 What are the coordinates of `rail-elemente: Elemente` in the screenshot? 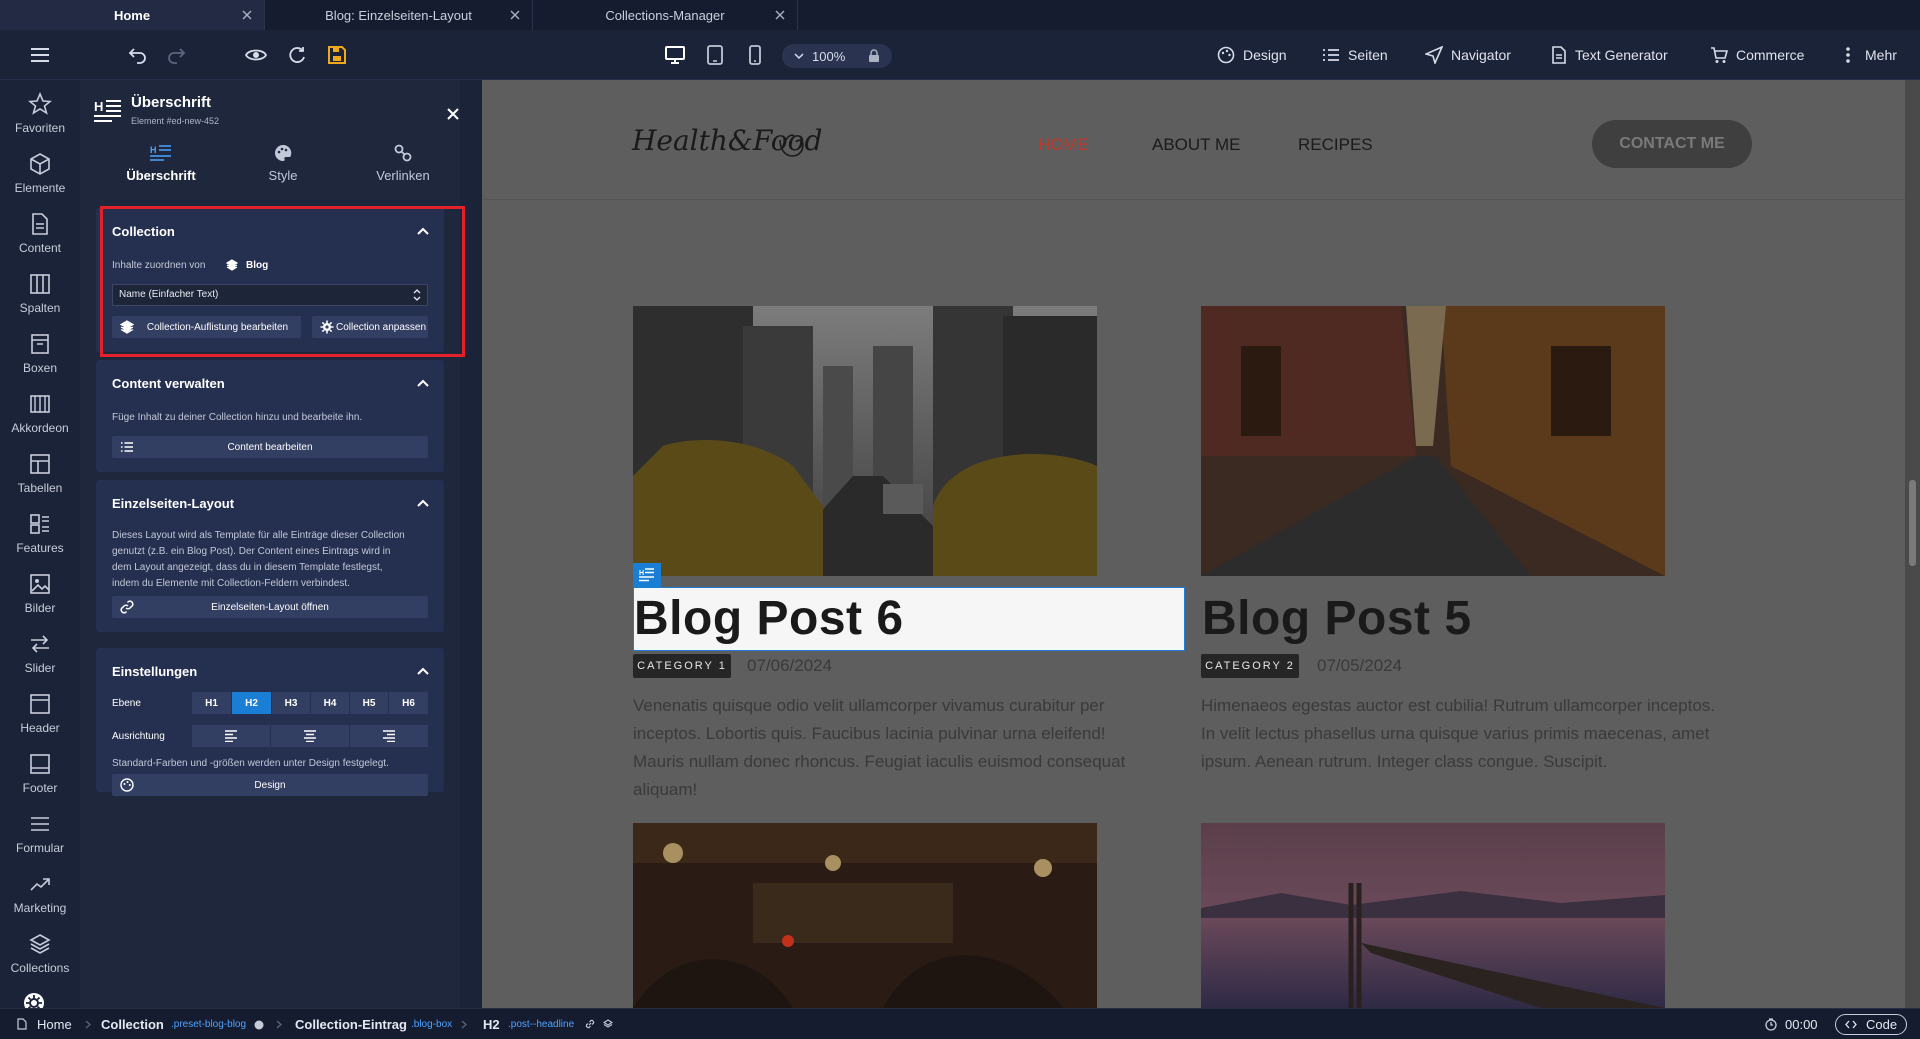 It's located at (40, 176).